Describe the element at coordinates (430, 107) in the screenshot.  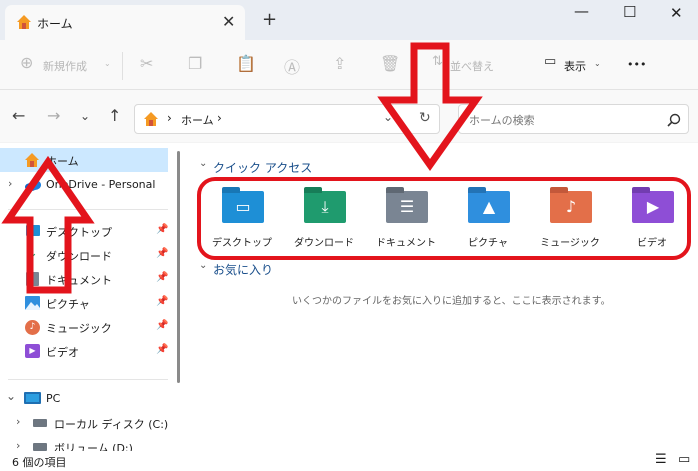
I see `annotation-arrow-down` at that location.